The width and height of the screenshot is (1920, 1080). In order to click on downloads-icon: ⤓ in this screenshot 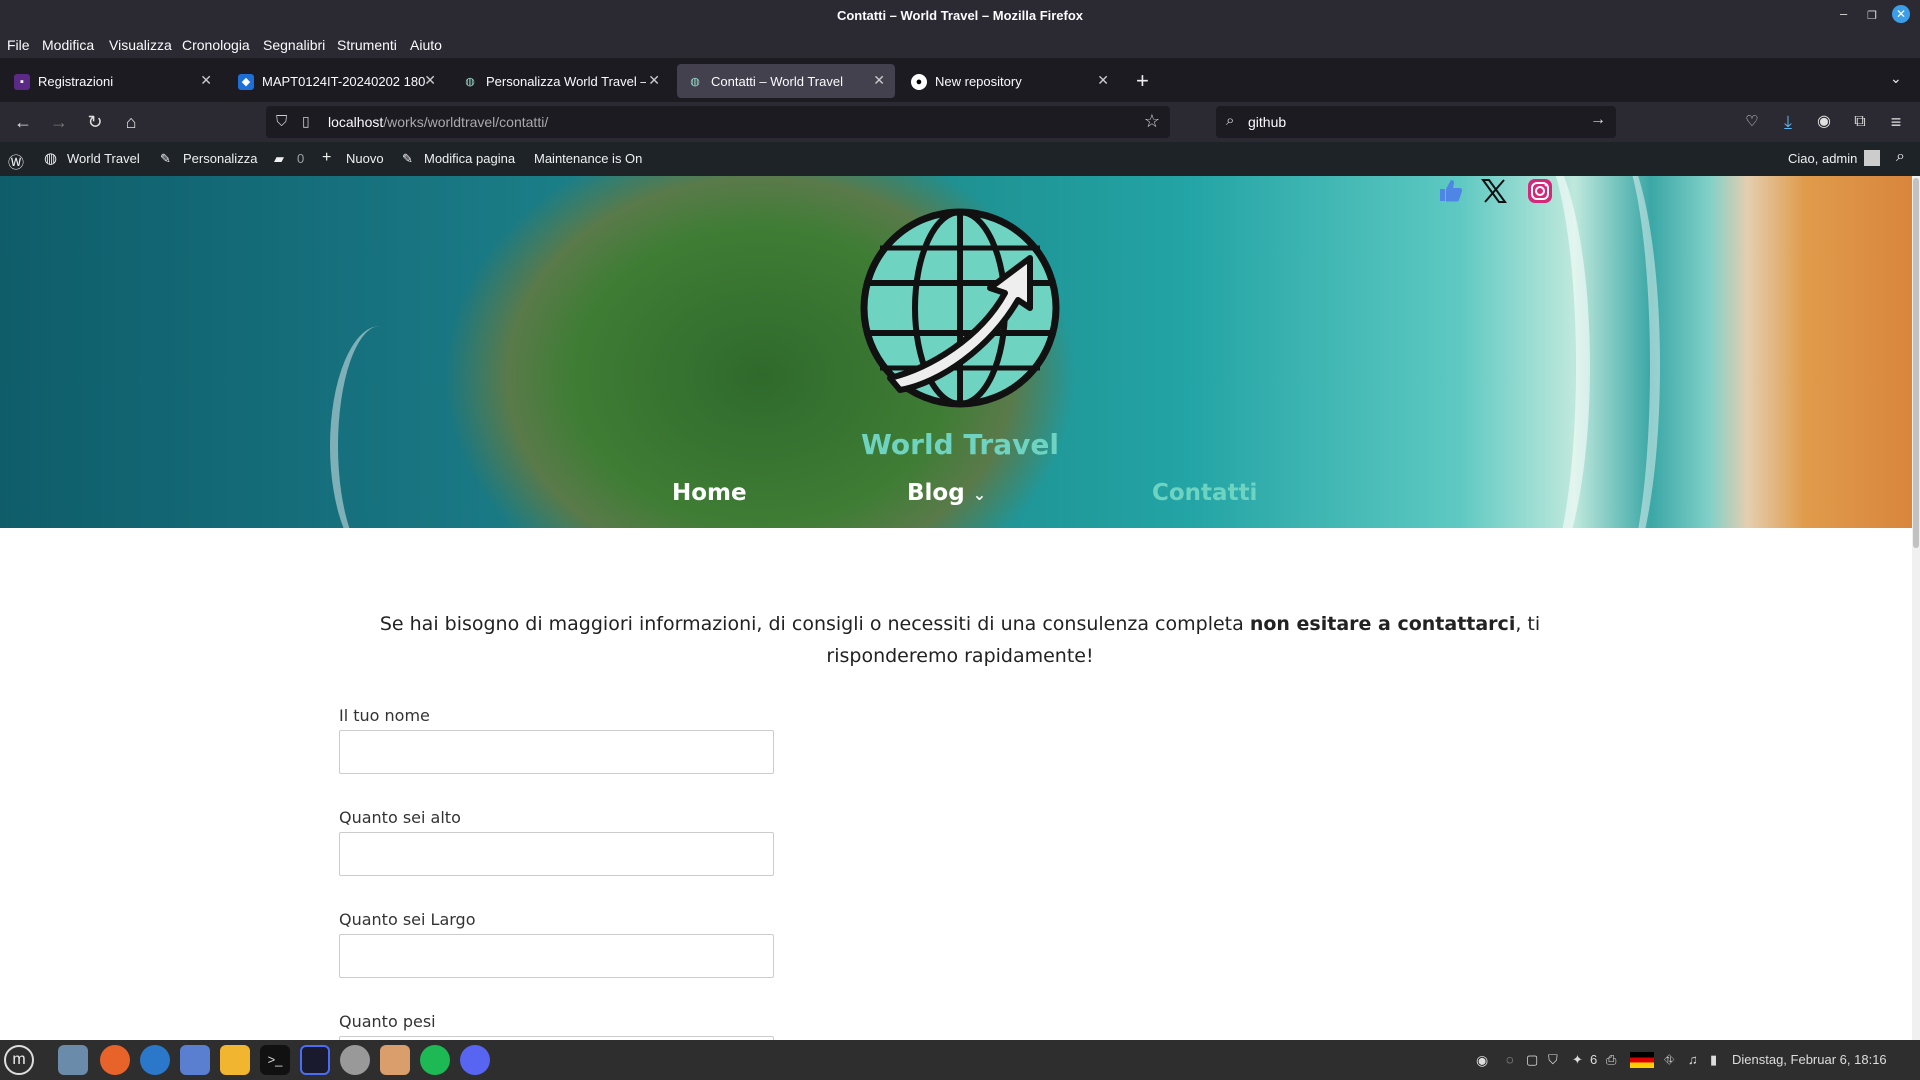, I will do `click(1788, 122)`.